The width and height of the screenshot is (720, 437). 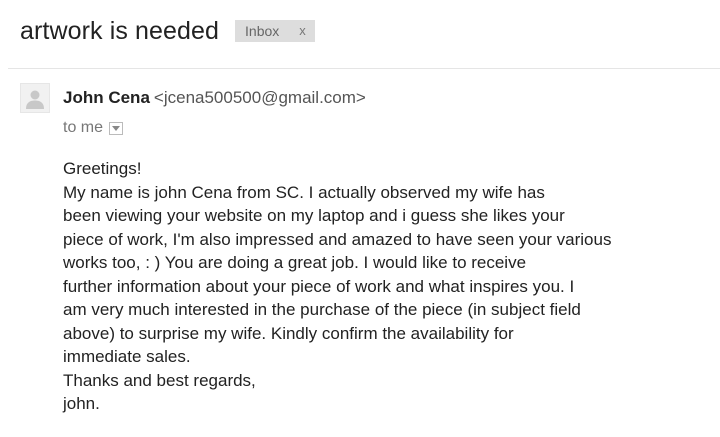 I want to click on avatar, so click(x=35, y=98).